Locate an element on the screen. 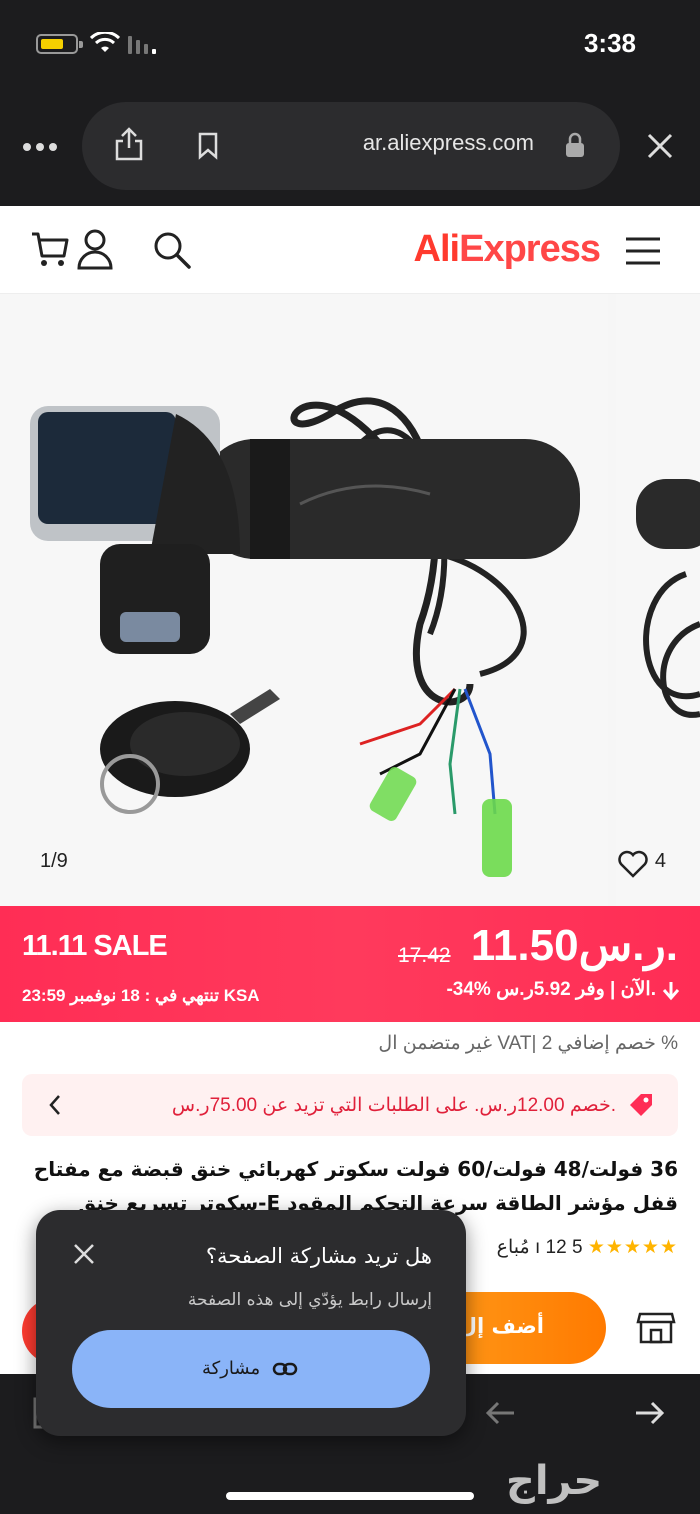  heart-icon is located at coordinates (633, 864).